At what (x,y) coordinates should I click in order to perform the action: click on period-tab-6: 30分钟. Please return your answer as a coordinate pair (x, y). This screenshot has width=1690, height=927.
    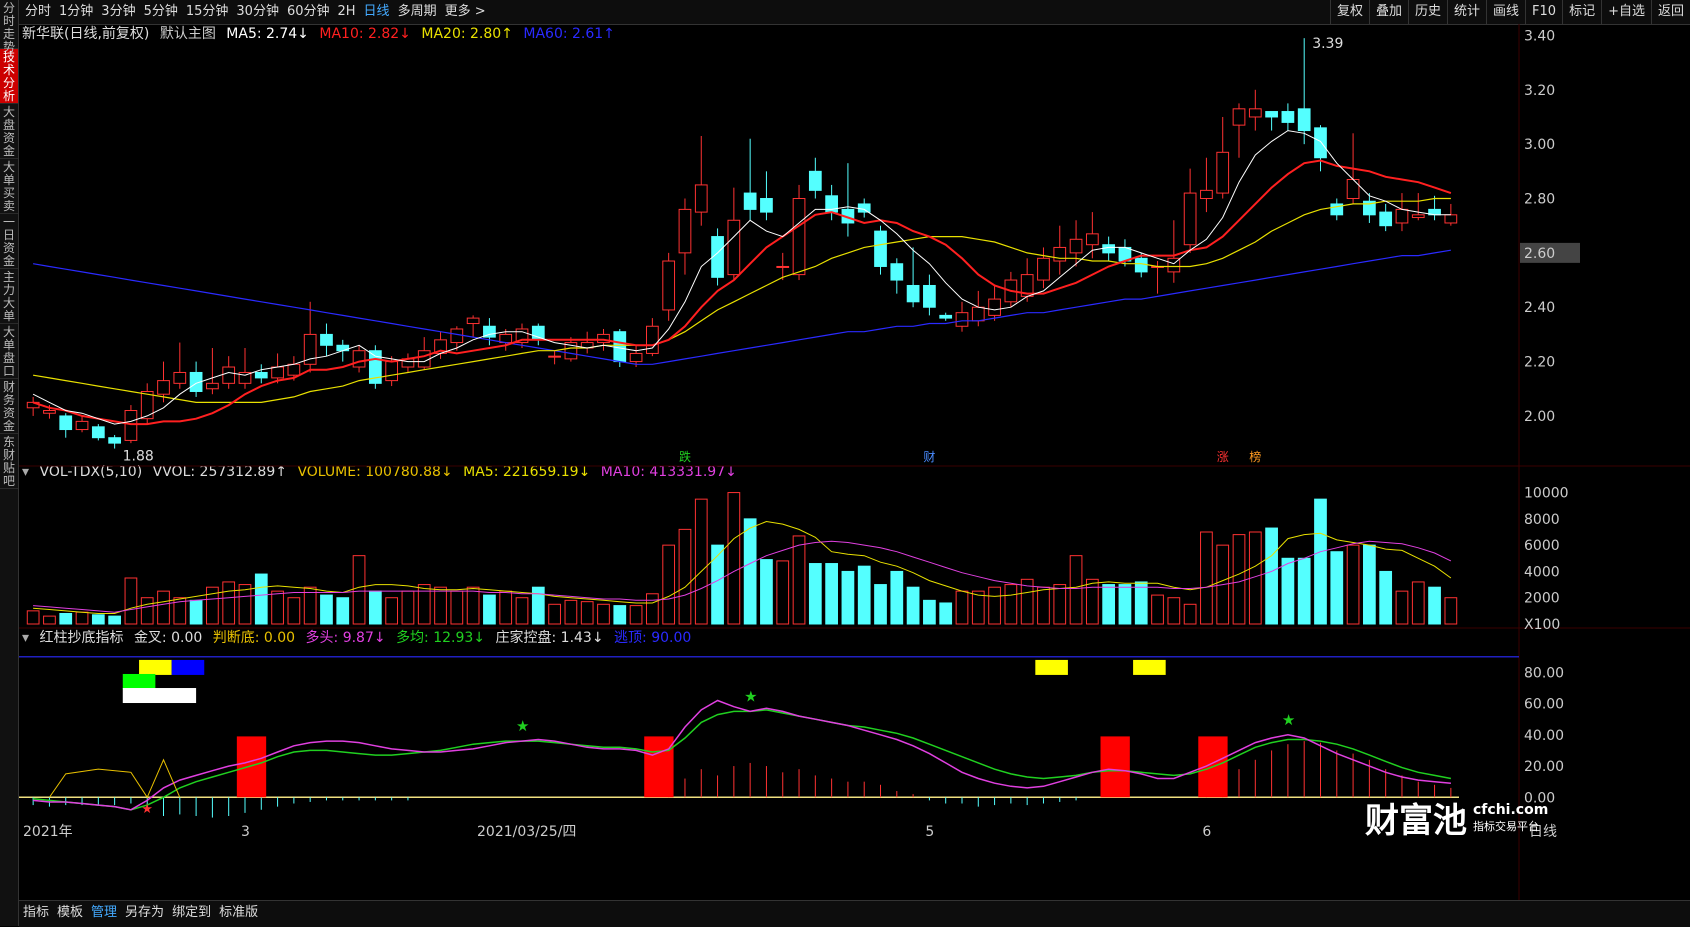
    Looking at the image, I should click on (257, 12).